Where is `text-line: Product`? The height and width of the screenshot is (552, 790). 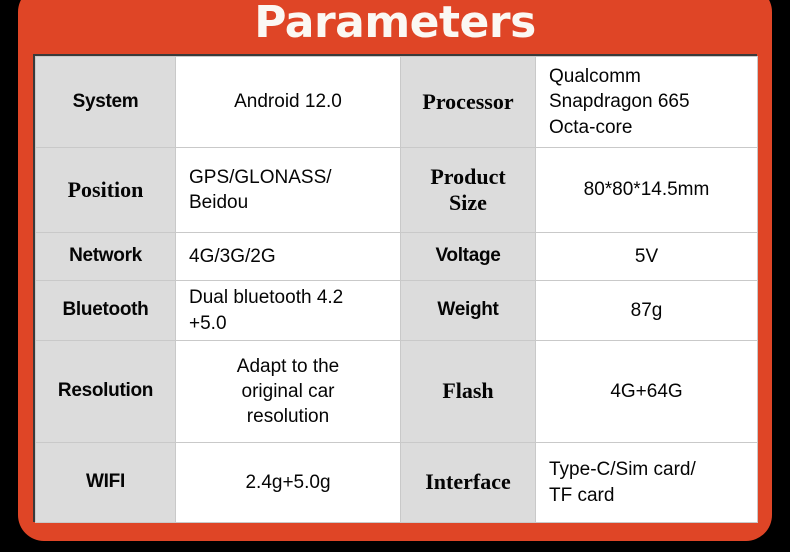
text-line: Product is located at coordinates (468, 176).